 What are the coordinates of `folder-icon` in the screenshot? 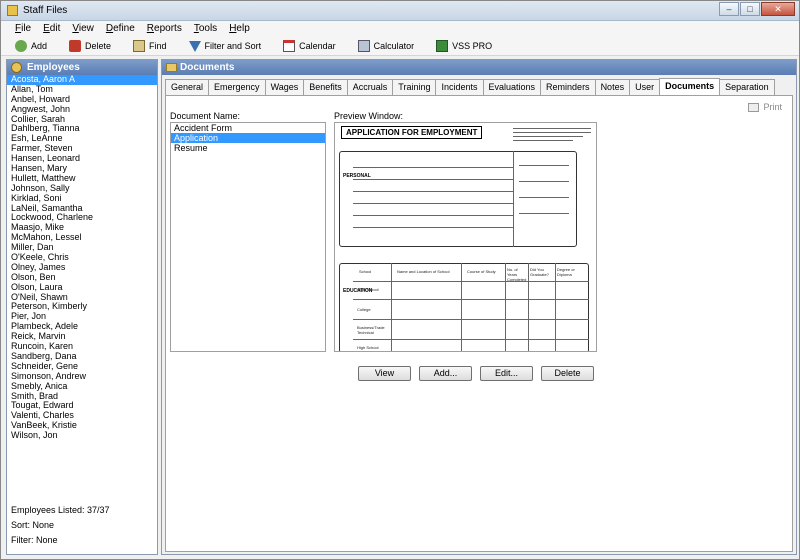 It's located at (171, 67).